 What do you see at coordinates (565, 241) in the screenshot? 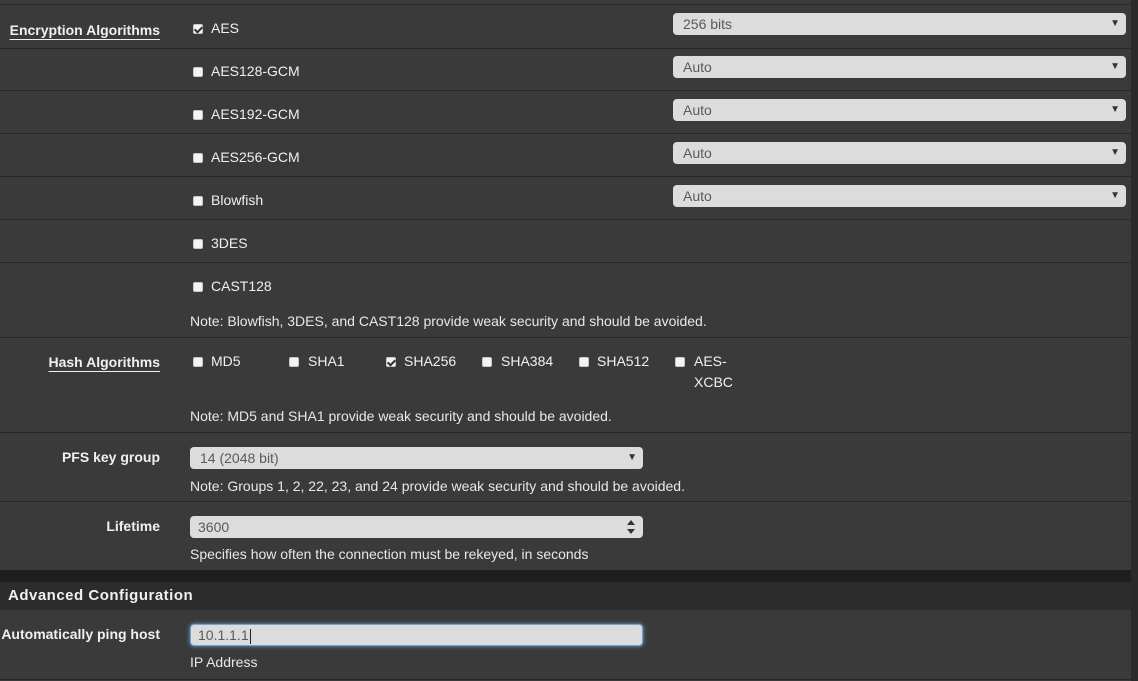
I see `encryption-row-3des: 3DES` at bounding box center [565, 241].